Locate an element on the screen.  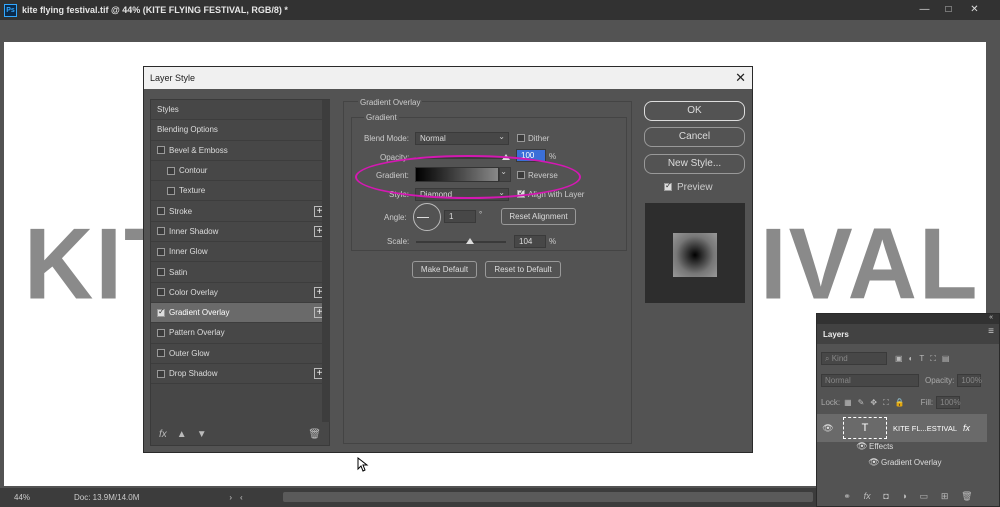
dither-checkbox is located at coordinates (521, 138).